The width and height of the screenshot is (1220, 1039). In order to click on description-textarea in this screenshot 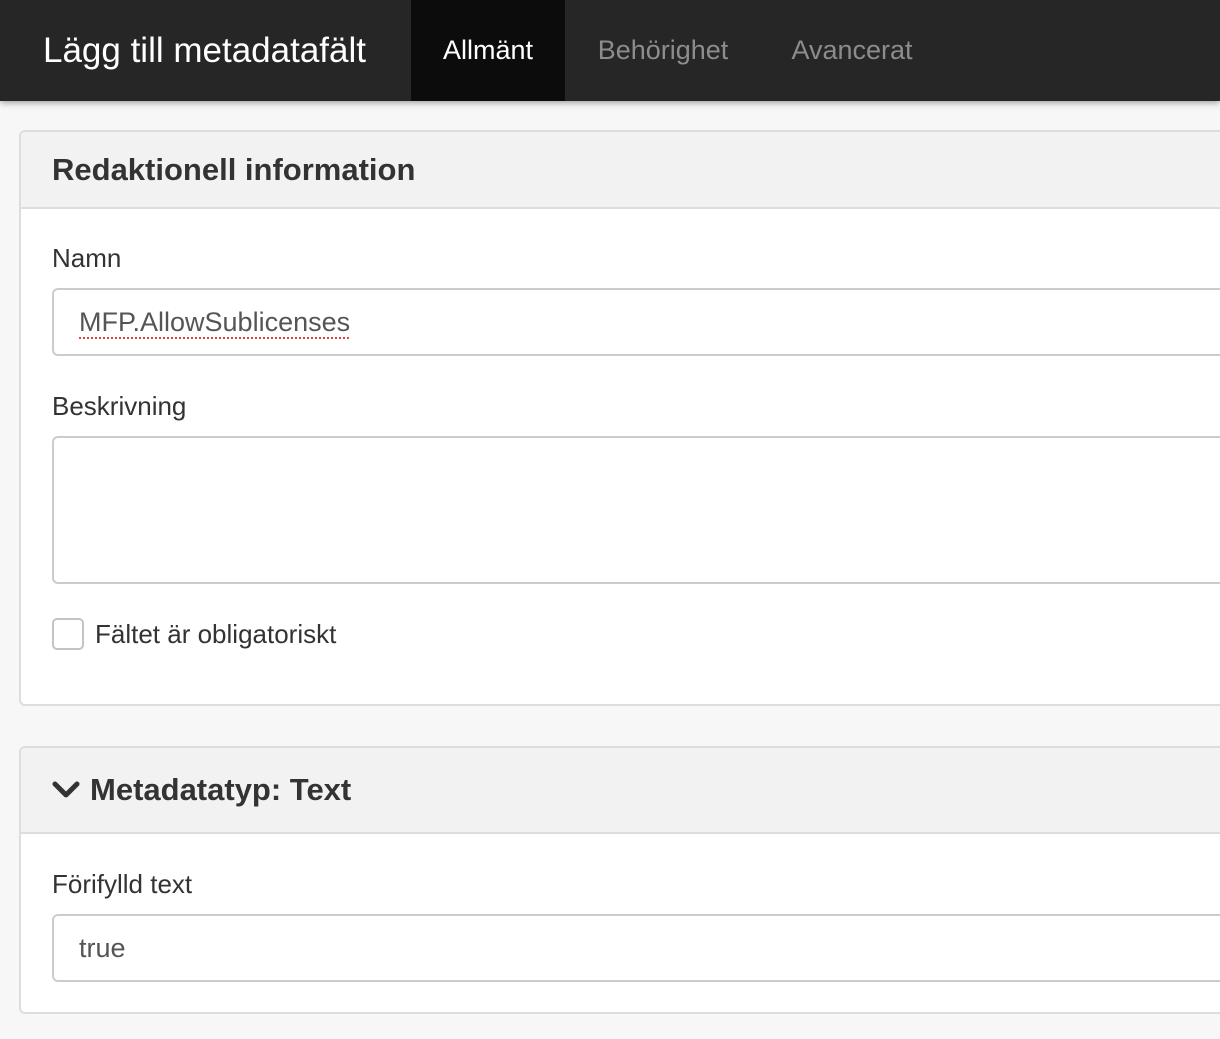, I will do `click(636, 510)`.